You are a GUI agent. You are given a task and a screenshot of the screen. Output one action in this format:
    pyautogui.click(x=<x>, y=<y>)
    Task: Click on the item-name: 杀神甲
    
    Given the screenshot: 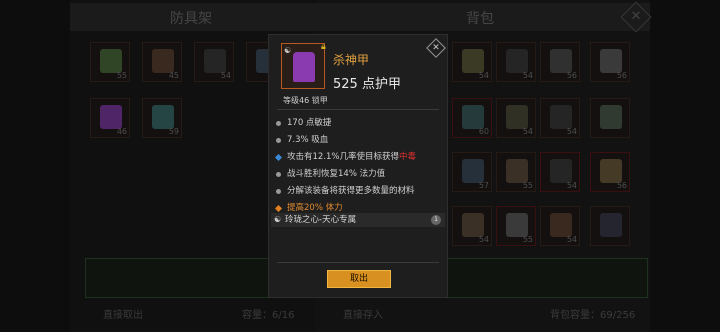 What is the action you would take?
    pyautogui.click(x=351, y=60)
    